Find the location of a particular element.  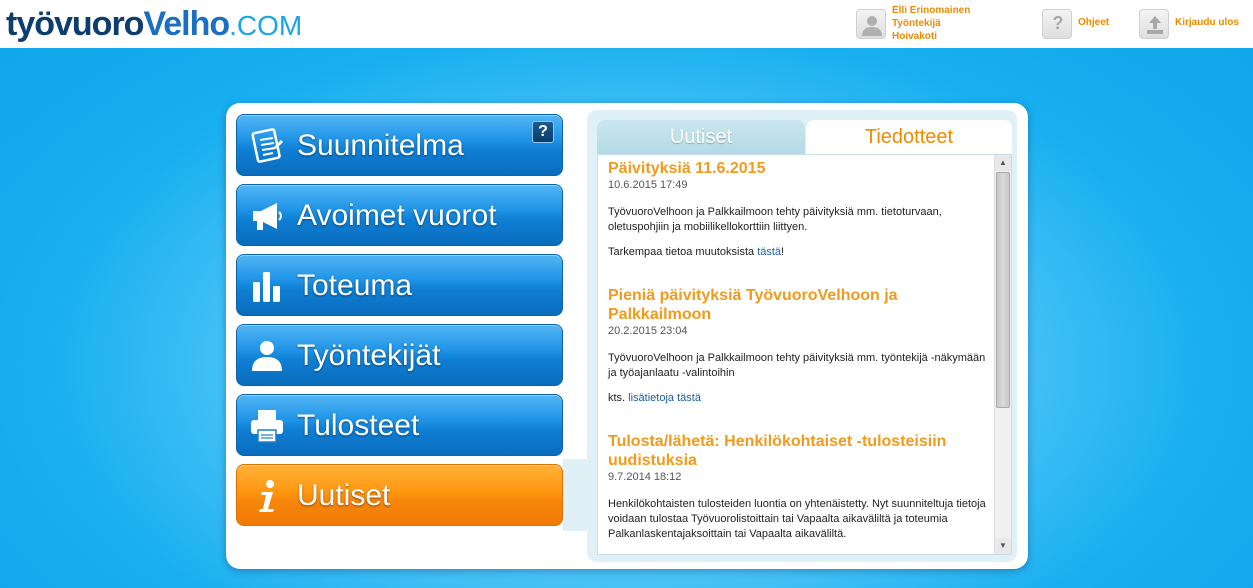

user-avatar-icon is located at coordinates (871, 24).